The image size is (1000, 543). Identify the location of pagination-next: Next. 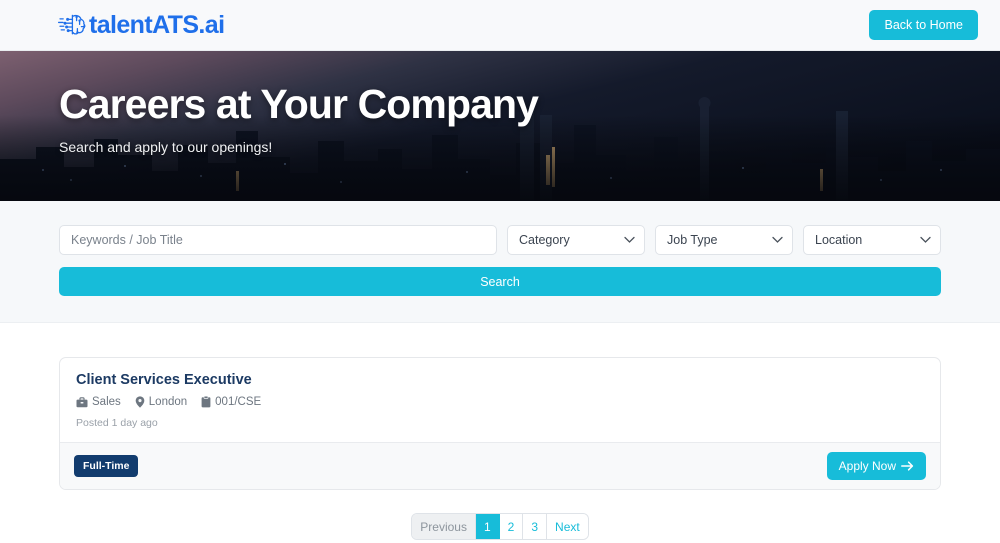
(567, 526).